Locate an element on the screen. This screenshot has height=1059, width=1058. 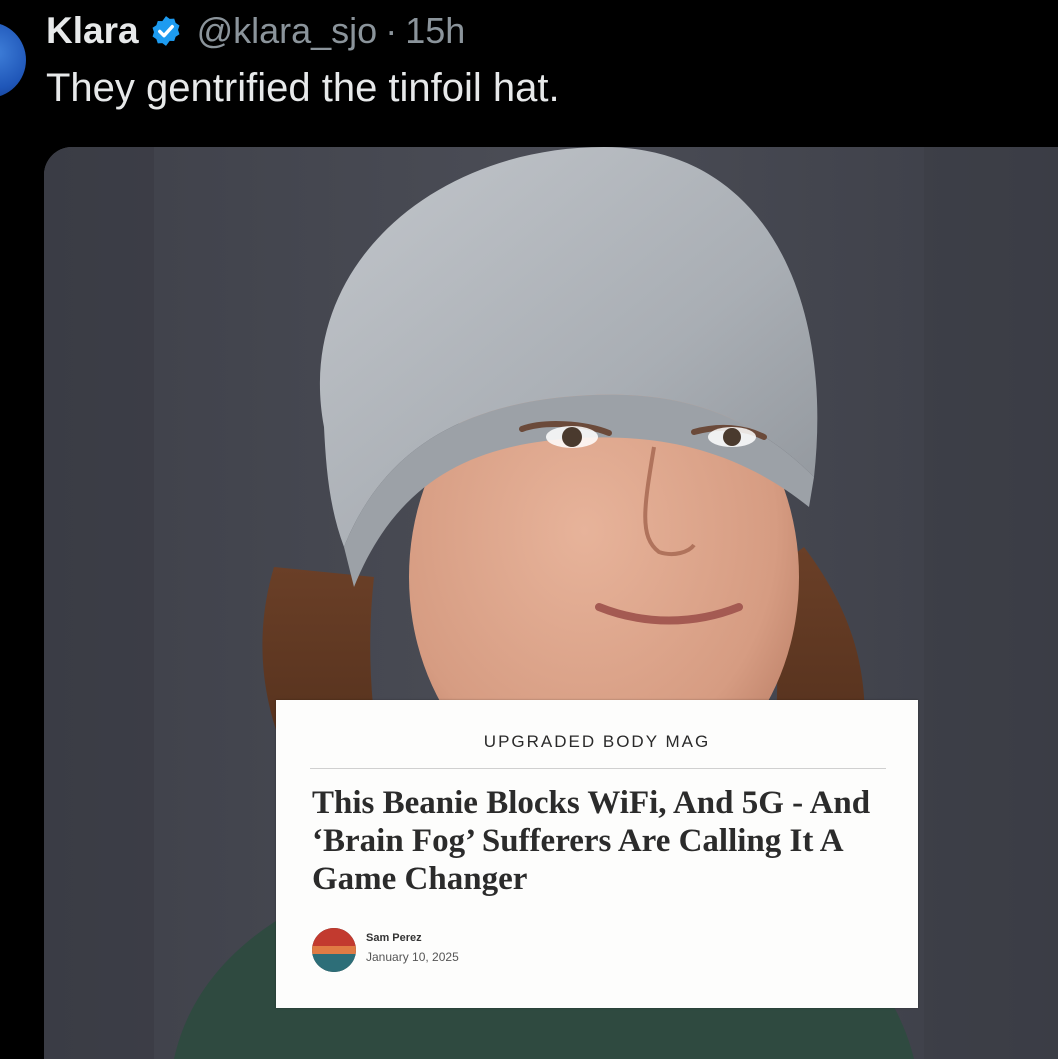
verified-badge-icon is located at coordinates (166, 31).